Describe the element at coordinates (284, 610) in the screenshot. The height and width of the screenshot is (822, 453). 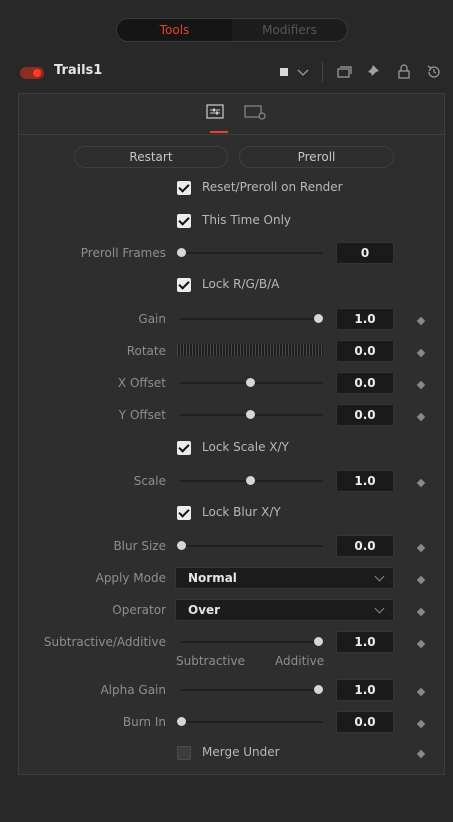
I see `operator-select: Over` at that location.